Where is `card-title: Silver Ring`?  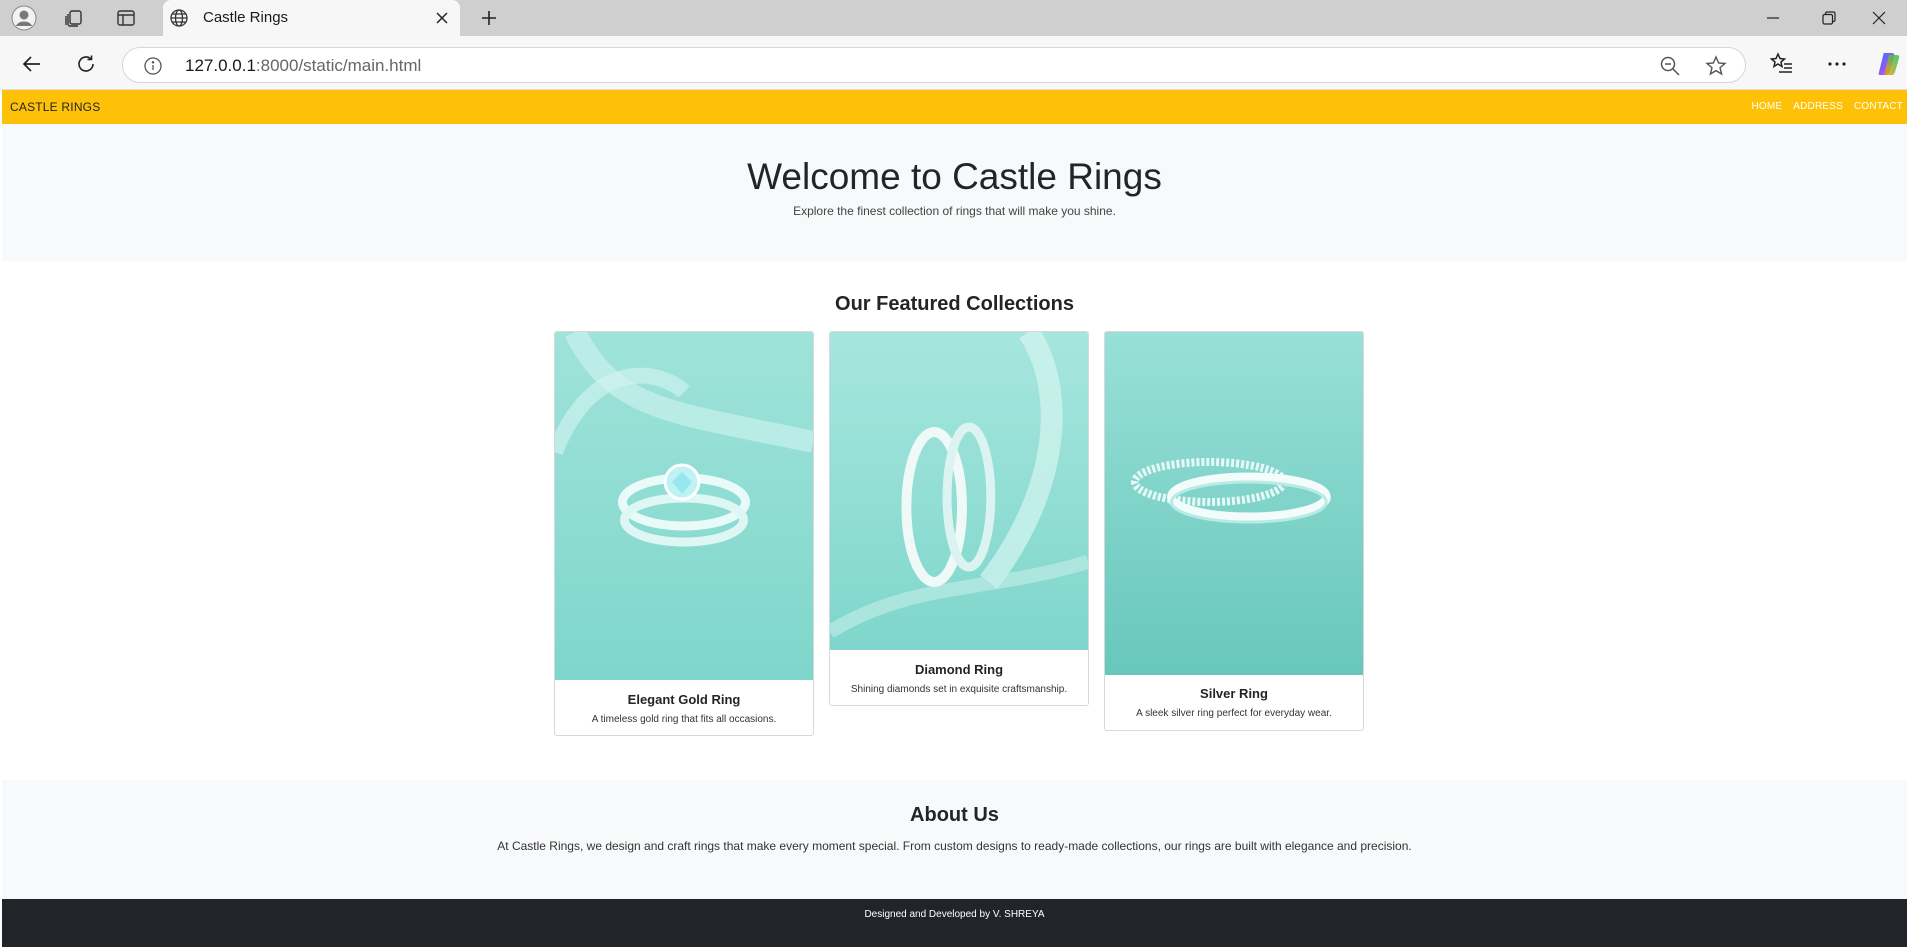 card-title: Silver Ring is located at coordinates (1234, 693).